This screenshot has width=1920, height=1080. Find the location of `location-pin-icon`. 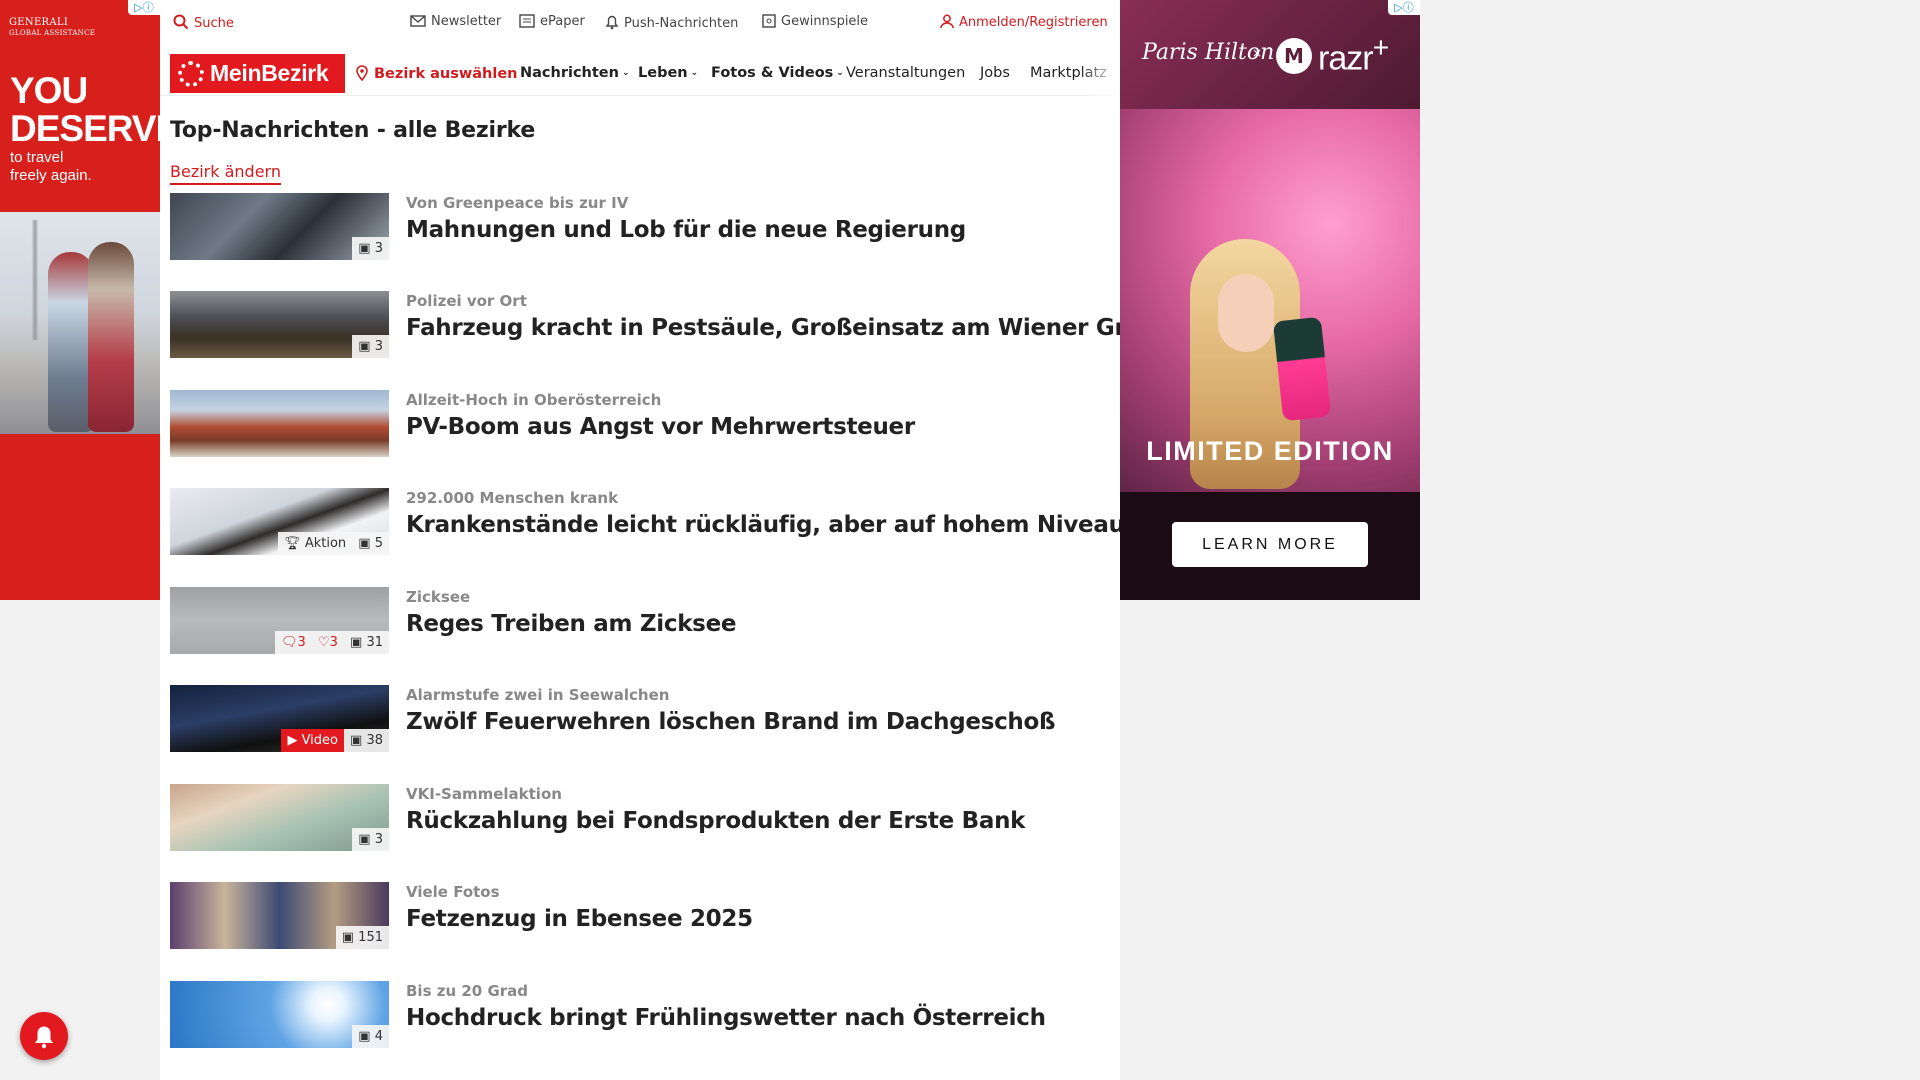

location-pin-icon is located at coordinates (362, 73).